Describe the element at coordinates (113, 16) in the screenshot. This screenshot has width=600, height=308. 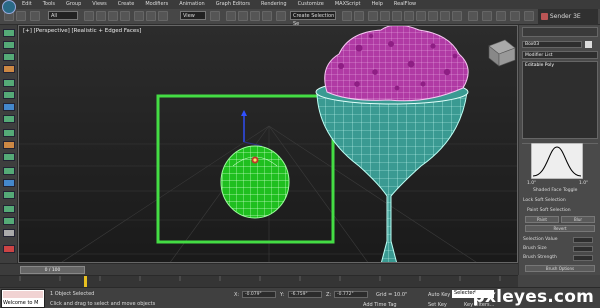
I see `rect-selection-icon` at that location.